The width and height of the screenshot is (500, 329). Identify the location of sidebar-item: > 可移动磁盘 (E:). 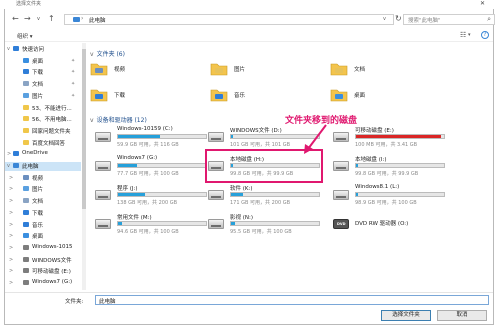
(43, 271).